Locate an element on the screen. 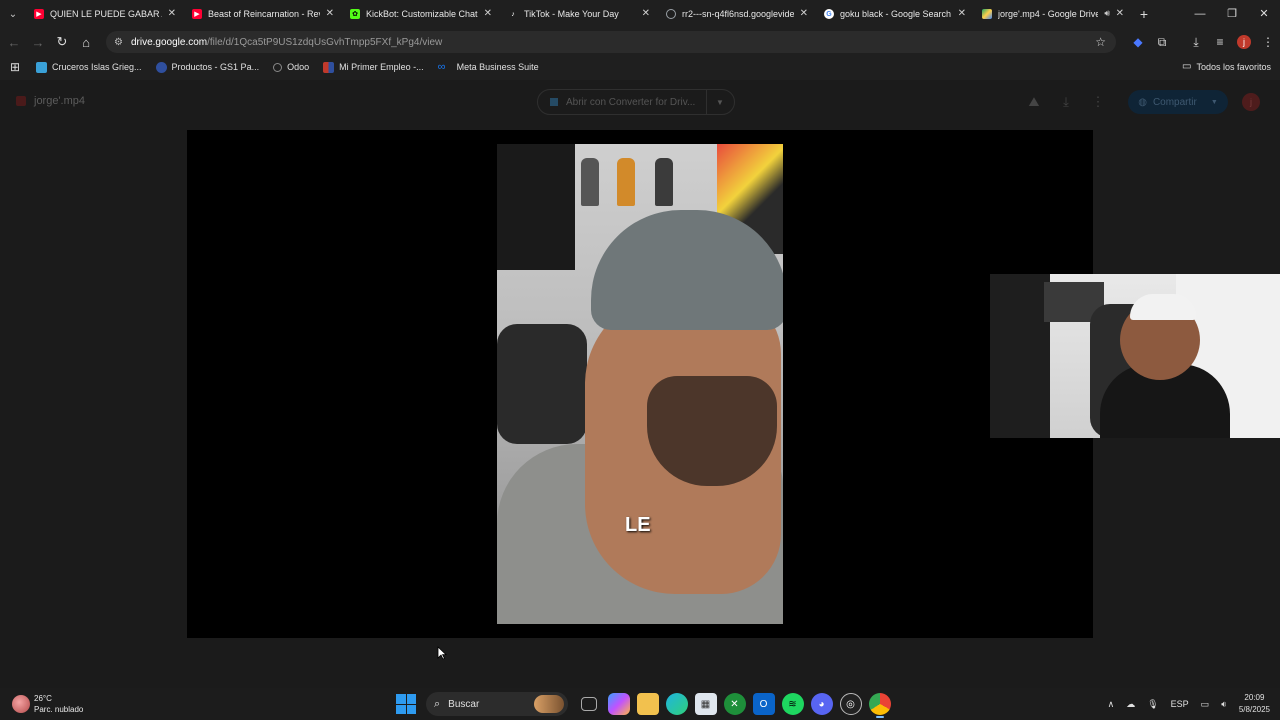 Image resolution: width=1280 pixels, height=720 pixels. new-tab-button: + is located at coordinates (1144, 14).